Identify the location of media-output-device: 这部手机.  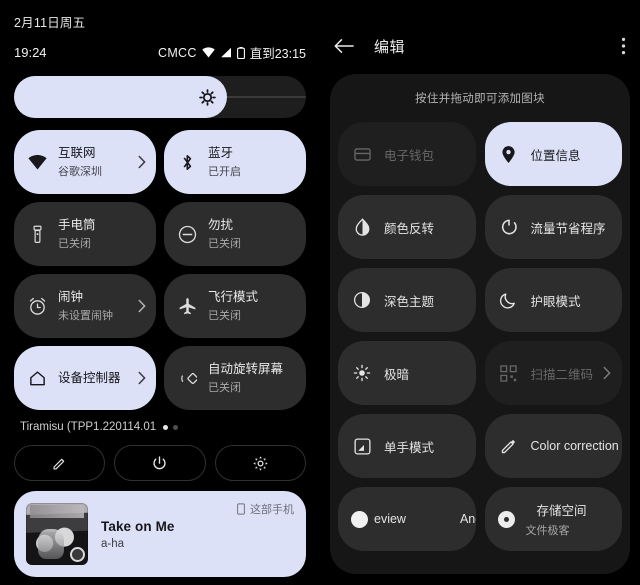
(265, 509).